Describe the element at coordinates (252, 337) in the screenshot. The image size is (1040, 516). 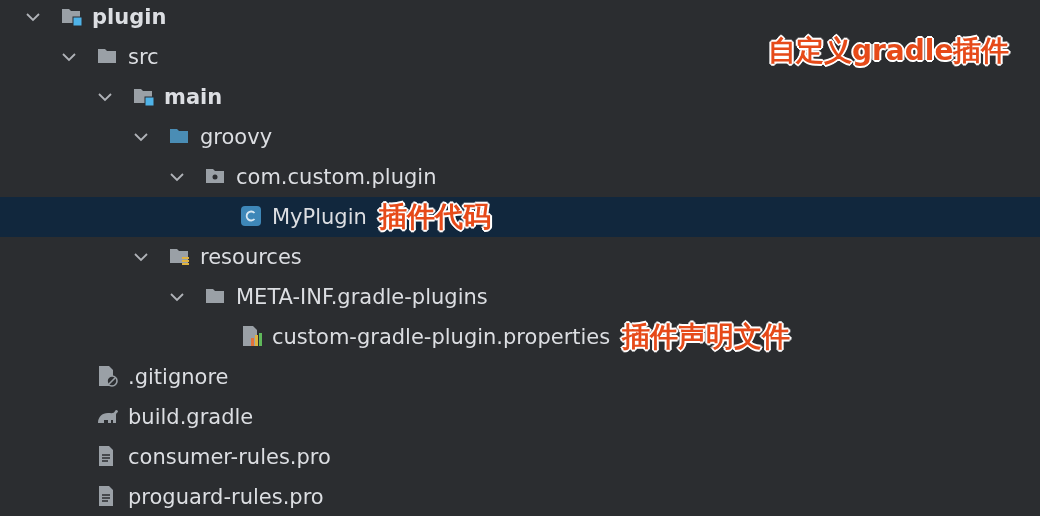
I see `properties-file-icon` at that location.